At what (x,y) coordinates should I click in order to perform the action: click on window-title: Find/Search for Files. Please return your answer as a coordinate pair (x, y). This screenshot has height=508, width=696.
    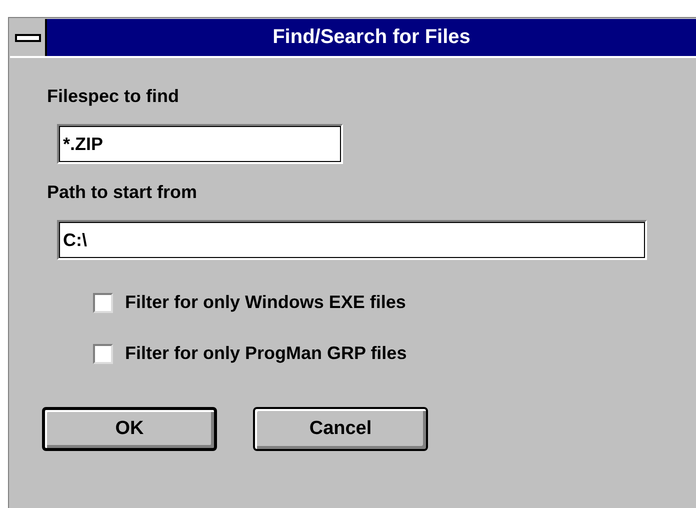
    Looking at the image, I should click on (371, 37).